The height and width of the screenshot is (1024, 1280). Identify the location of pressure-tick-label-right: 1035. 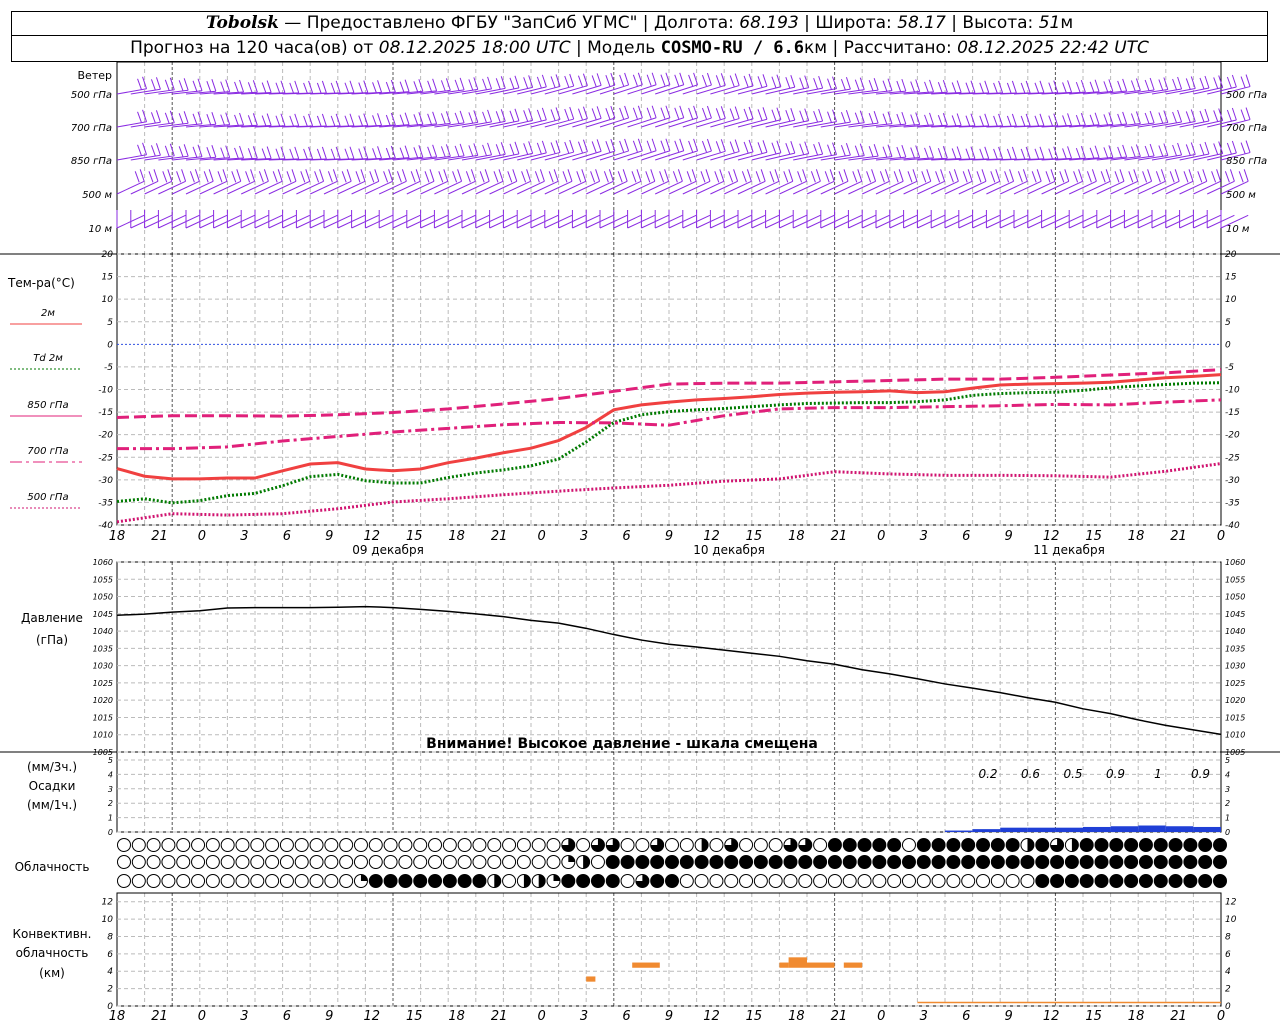
(1235, 648).